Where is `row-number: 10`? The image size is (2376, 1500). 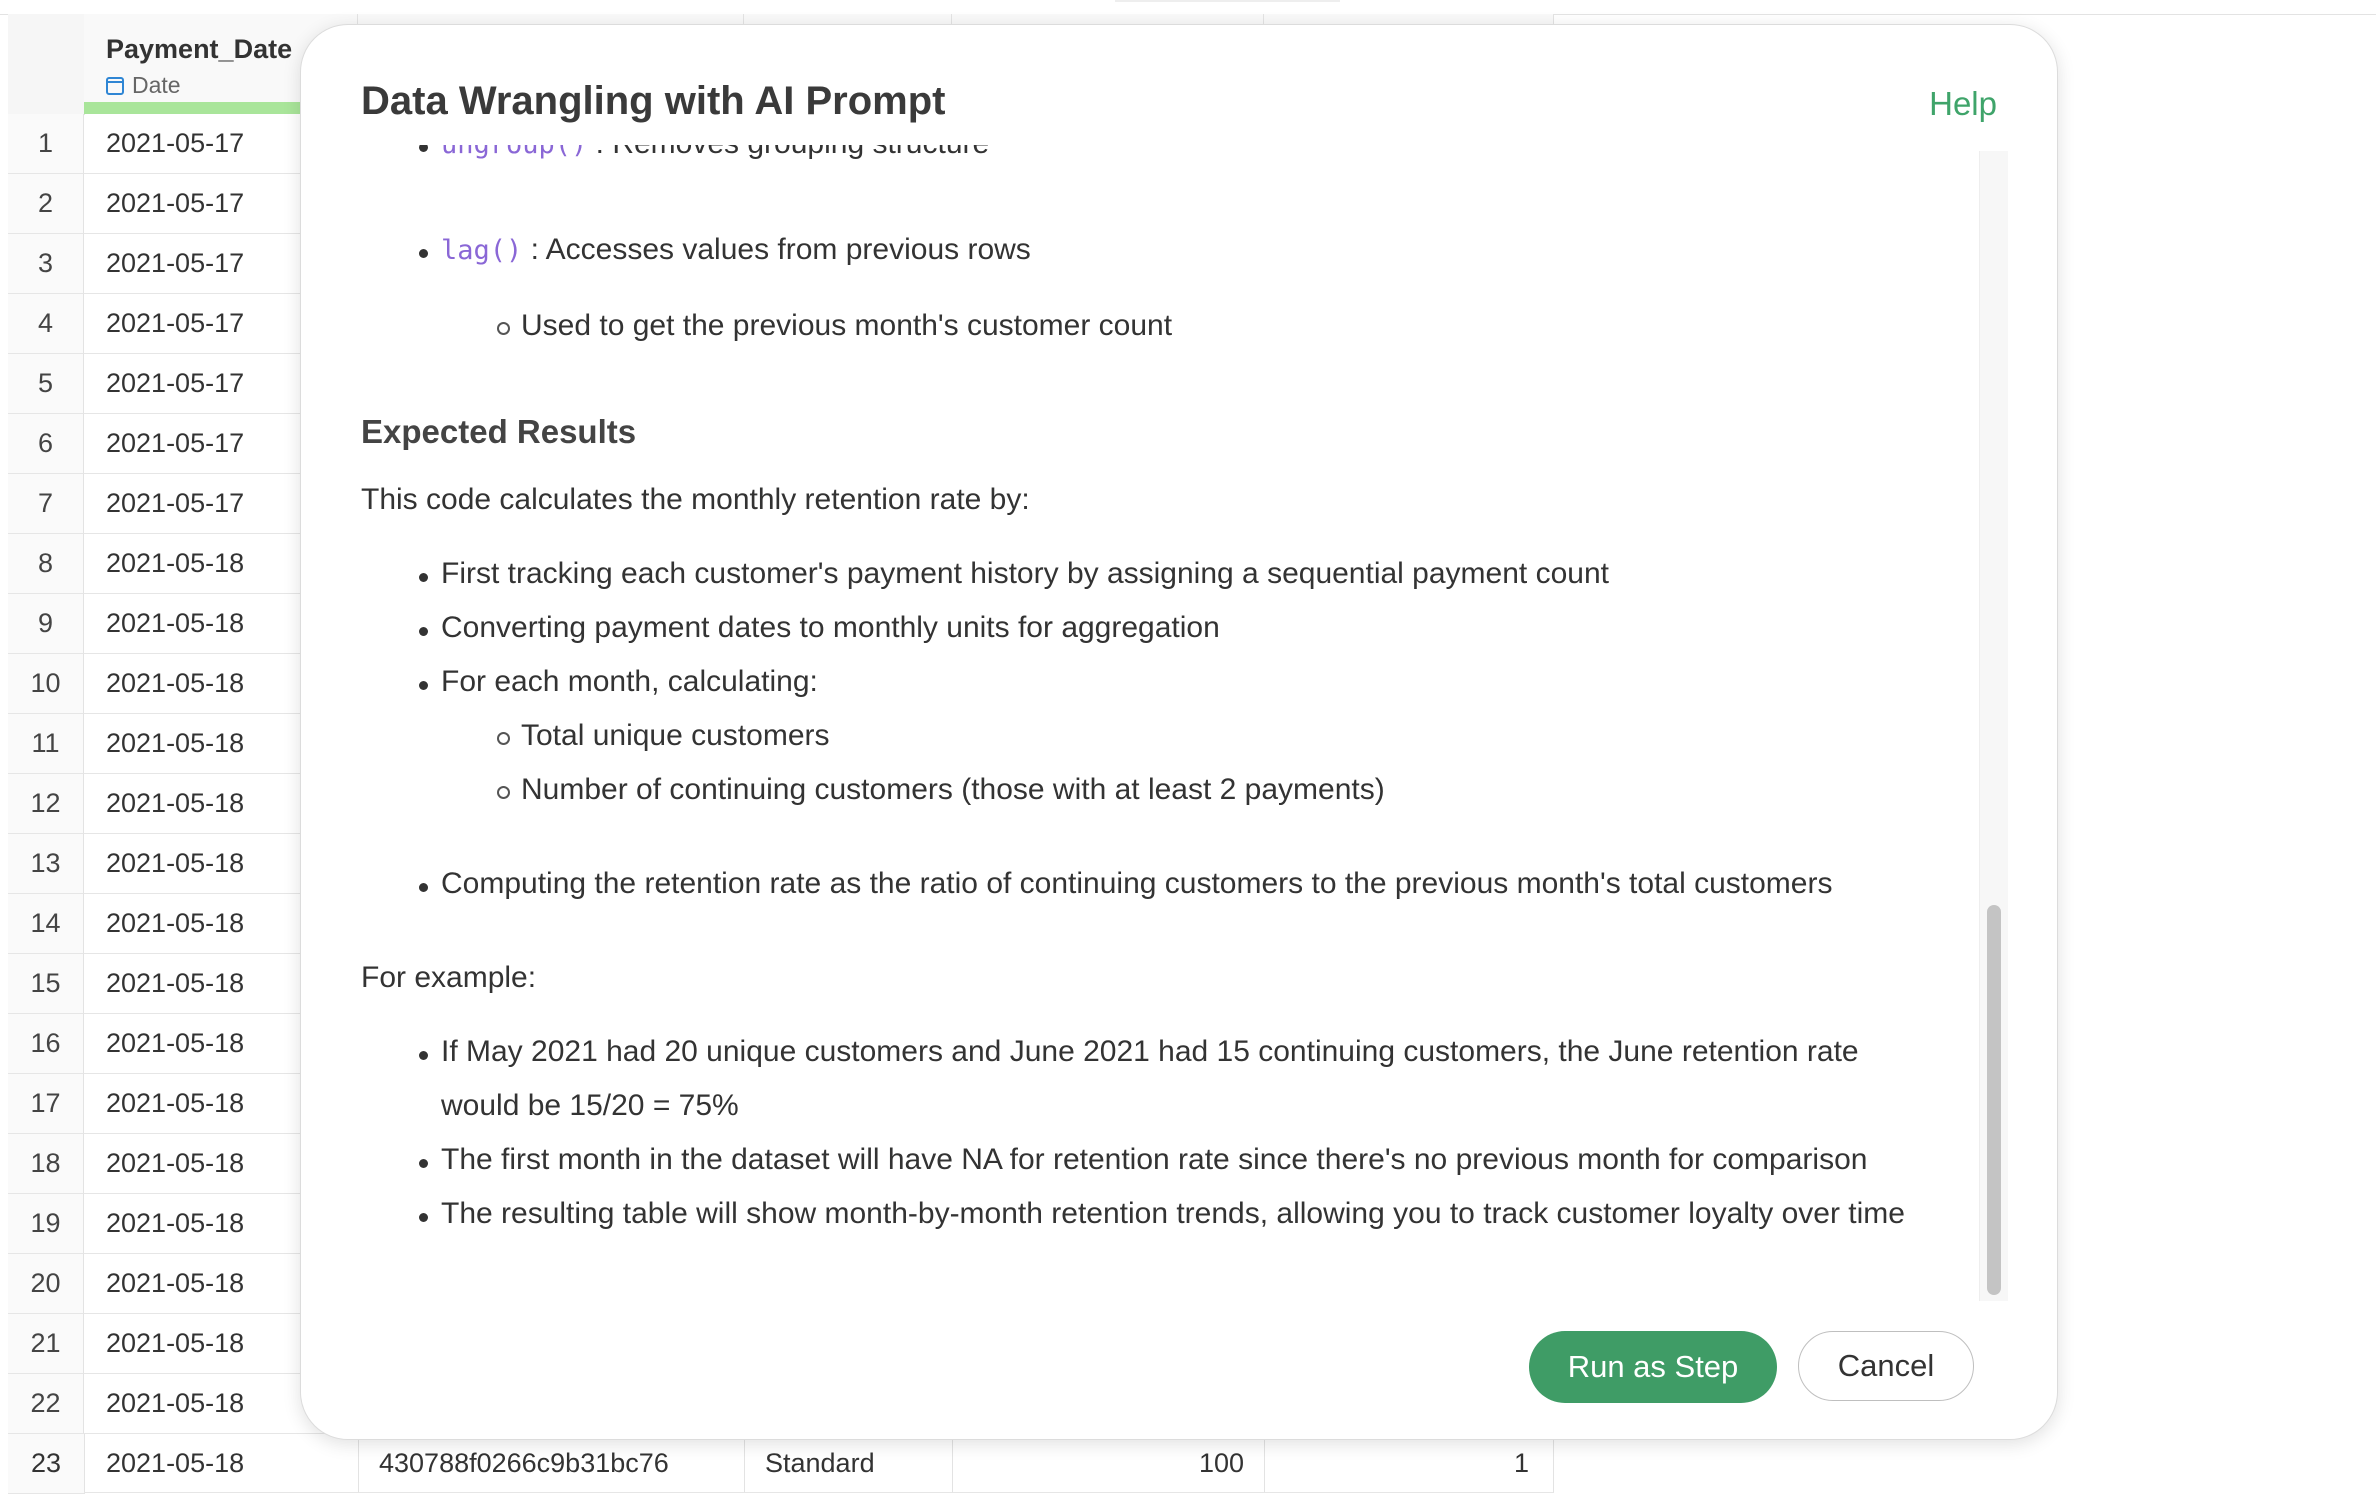
row-number: 10 is located at coordinates (46, 684).